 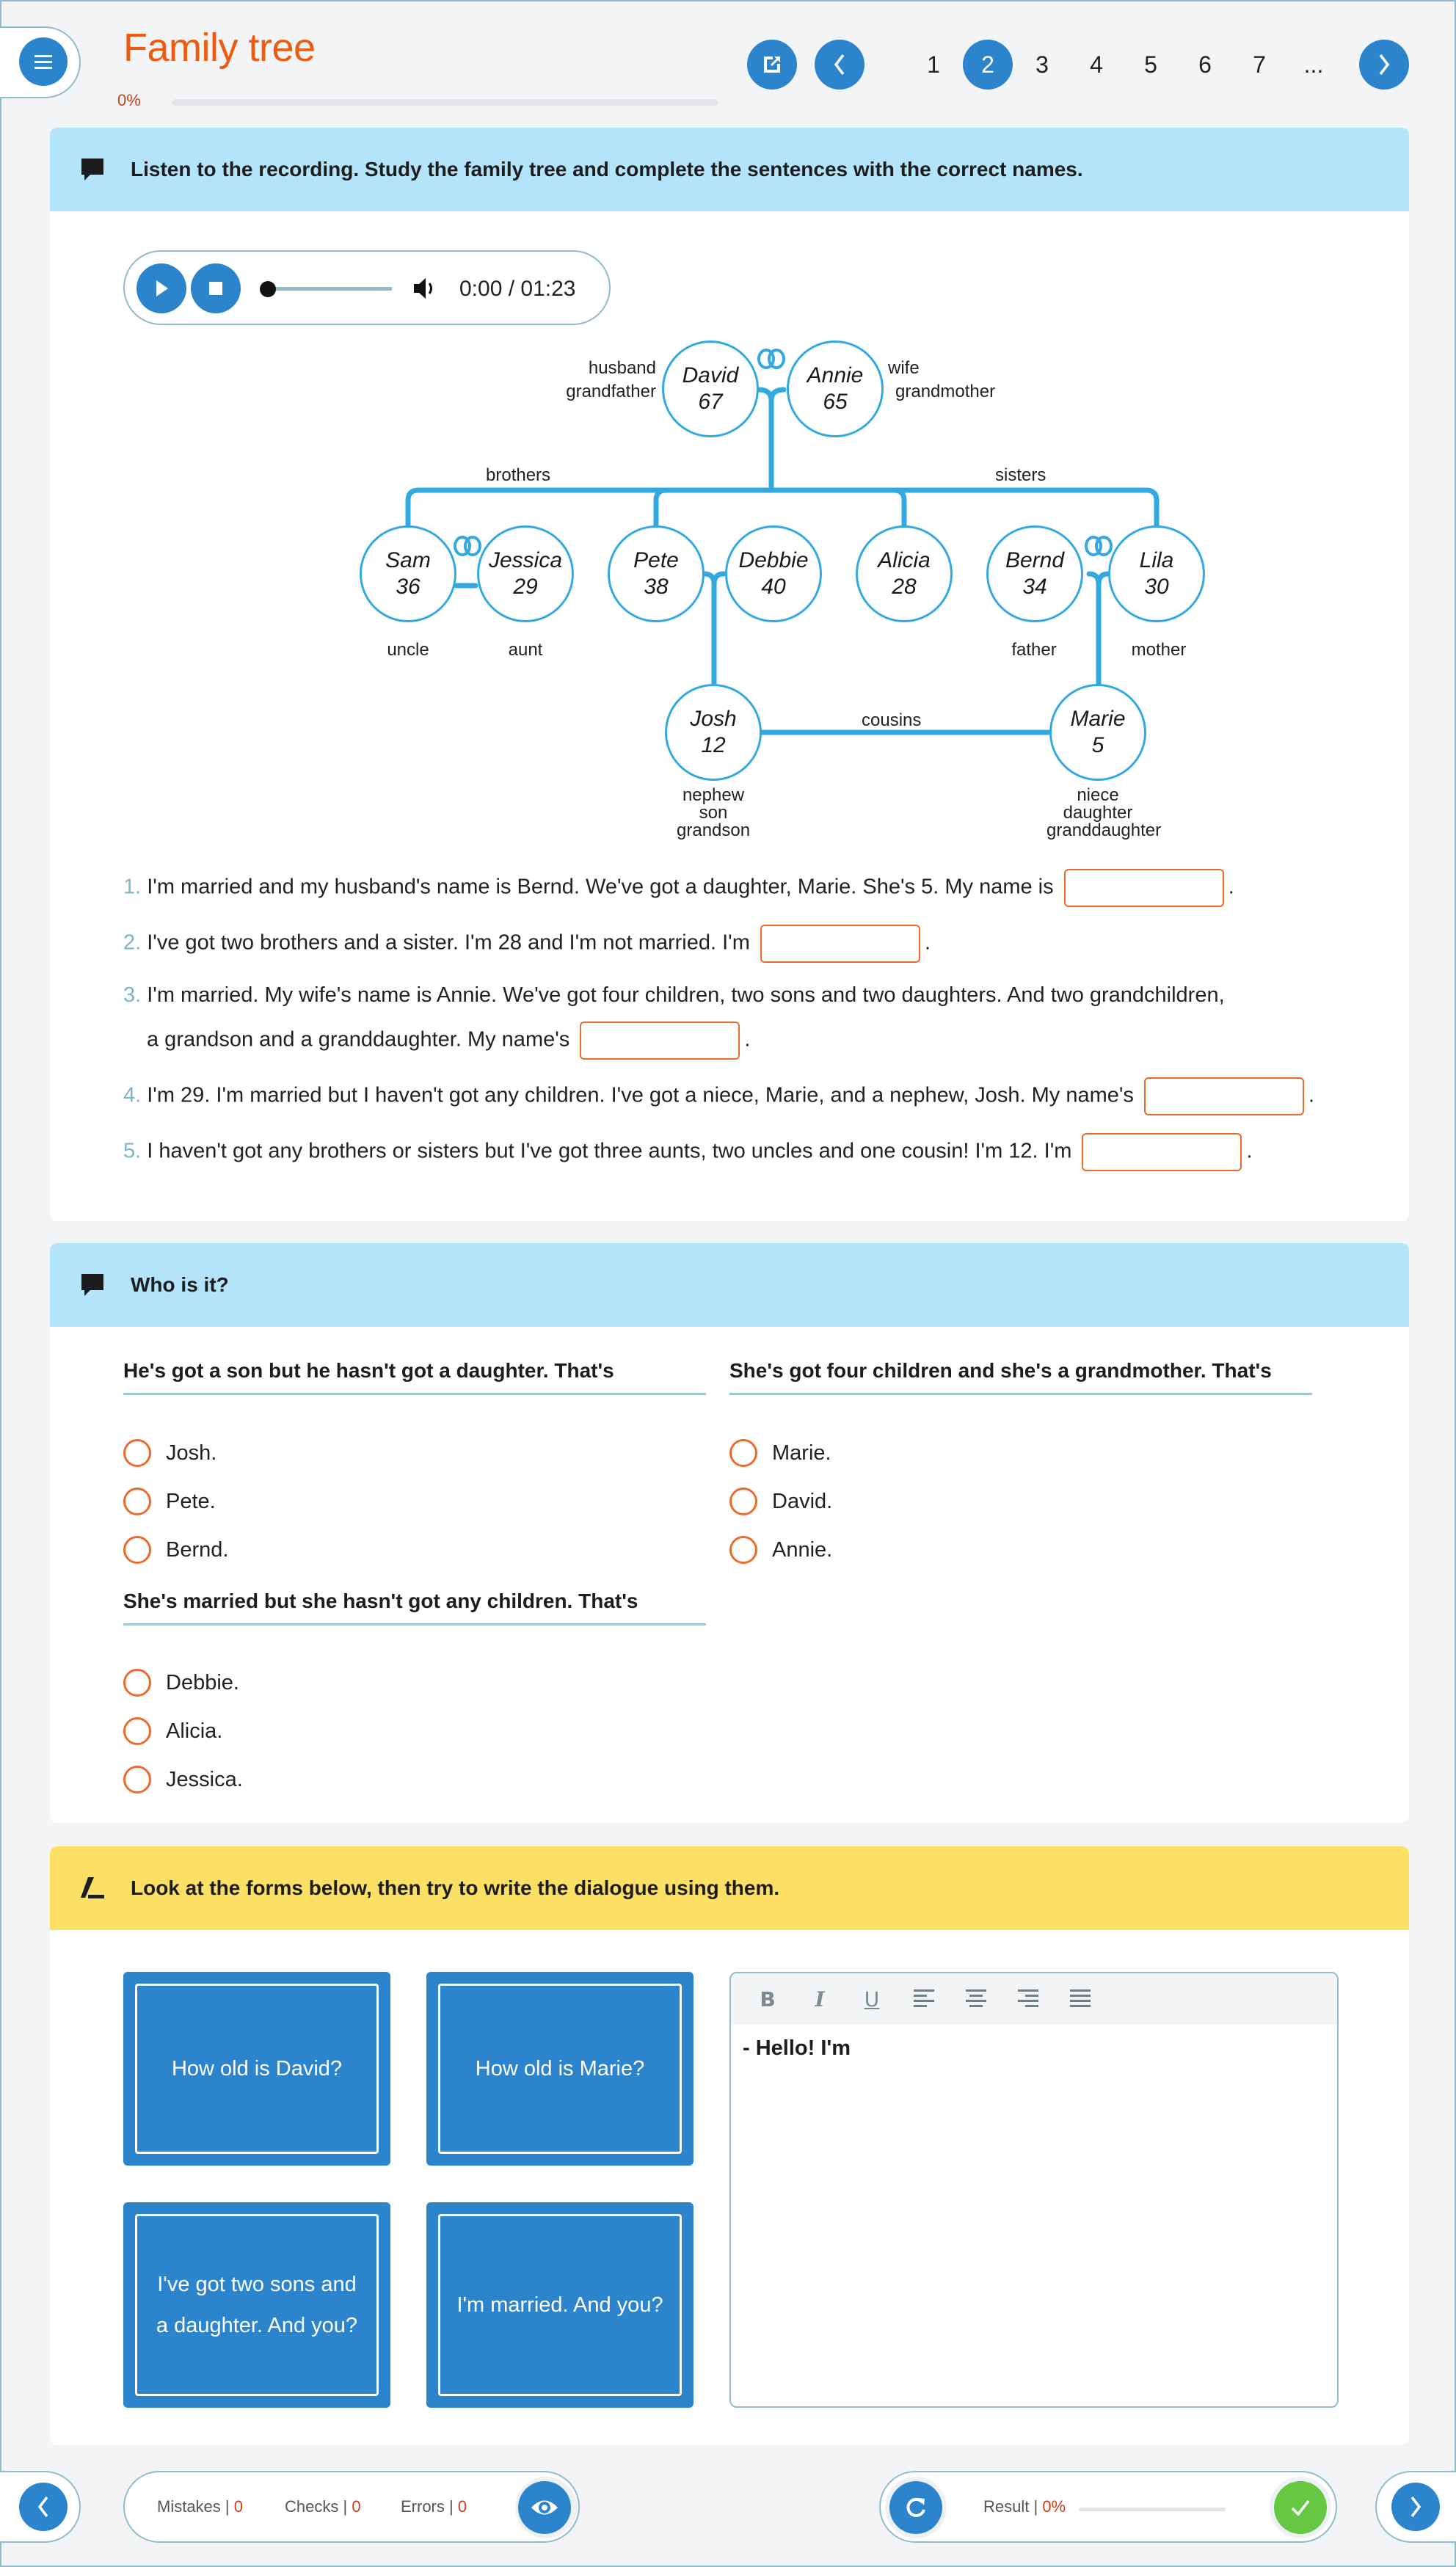 I want to click on person-age: 34, so click(x=1034, y=587).